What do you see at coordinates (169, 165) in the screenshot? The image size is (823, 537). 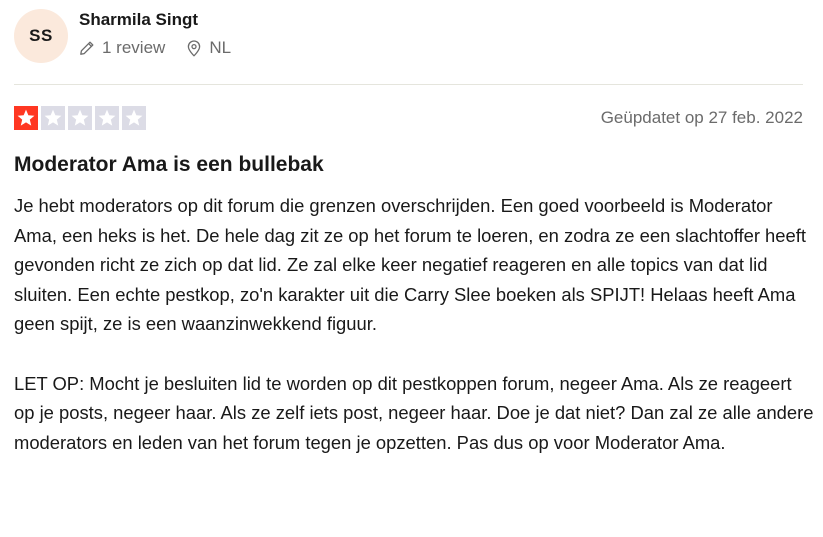 I see `review-title: Moderator Ama is een bullebak` at bounding box center [169, 165].